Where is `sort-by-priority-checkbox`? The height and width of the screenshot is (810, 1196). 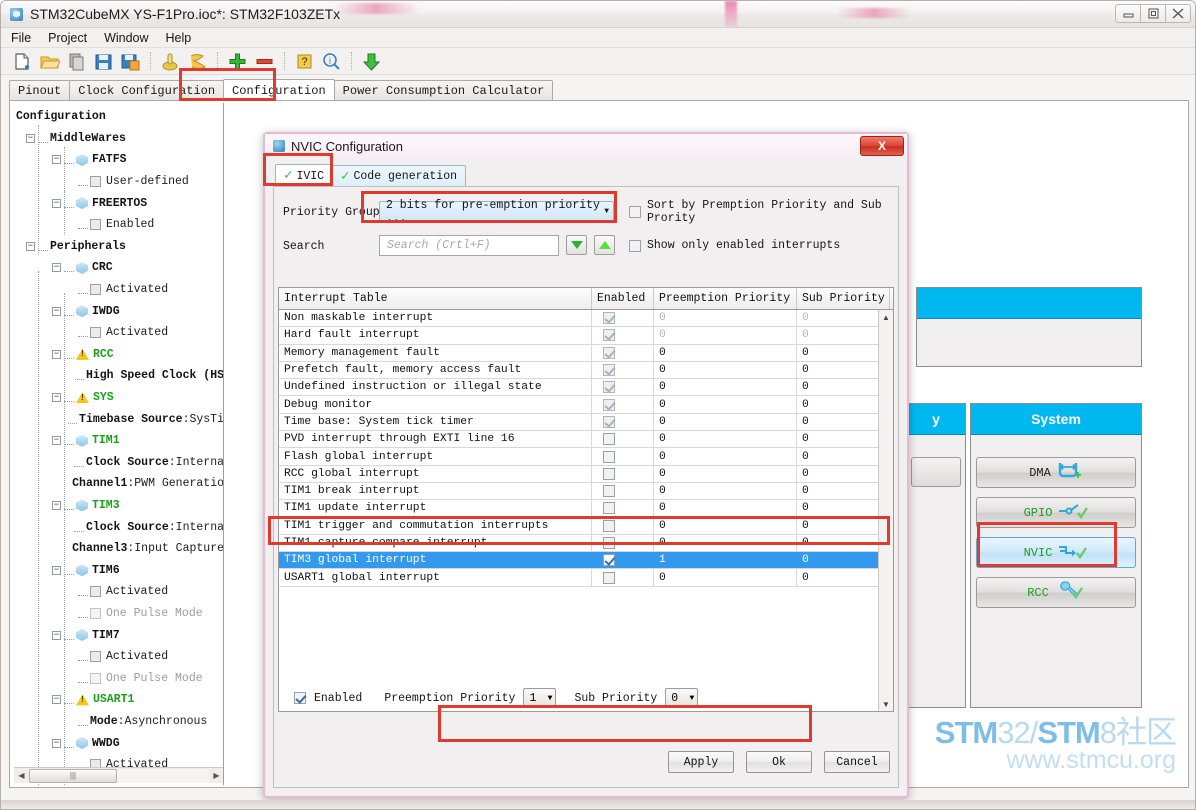 sort-by-priority-checkbox is located at coordinates (635, 211).